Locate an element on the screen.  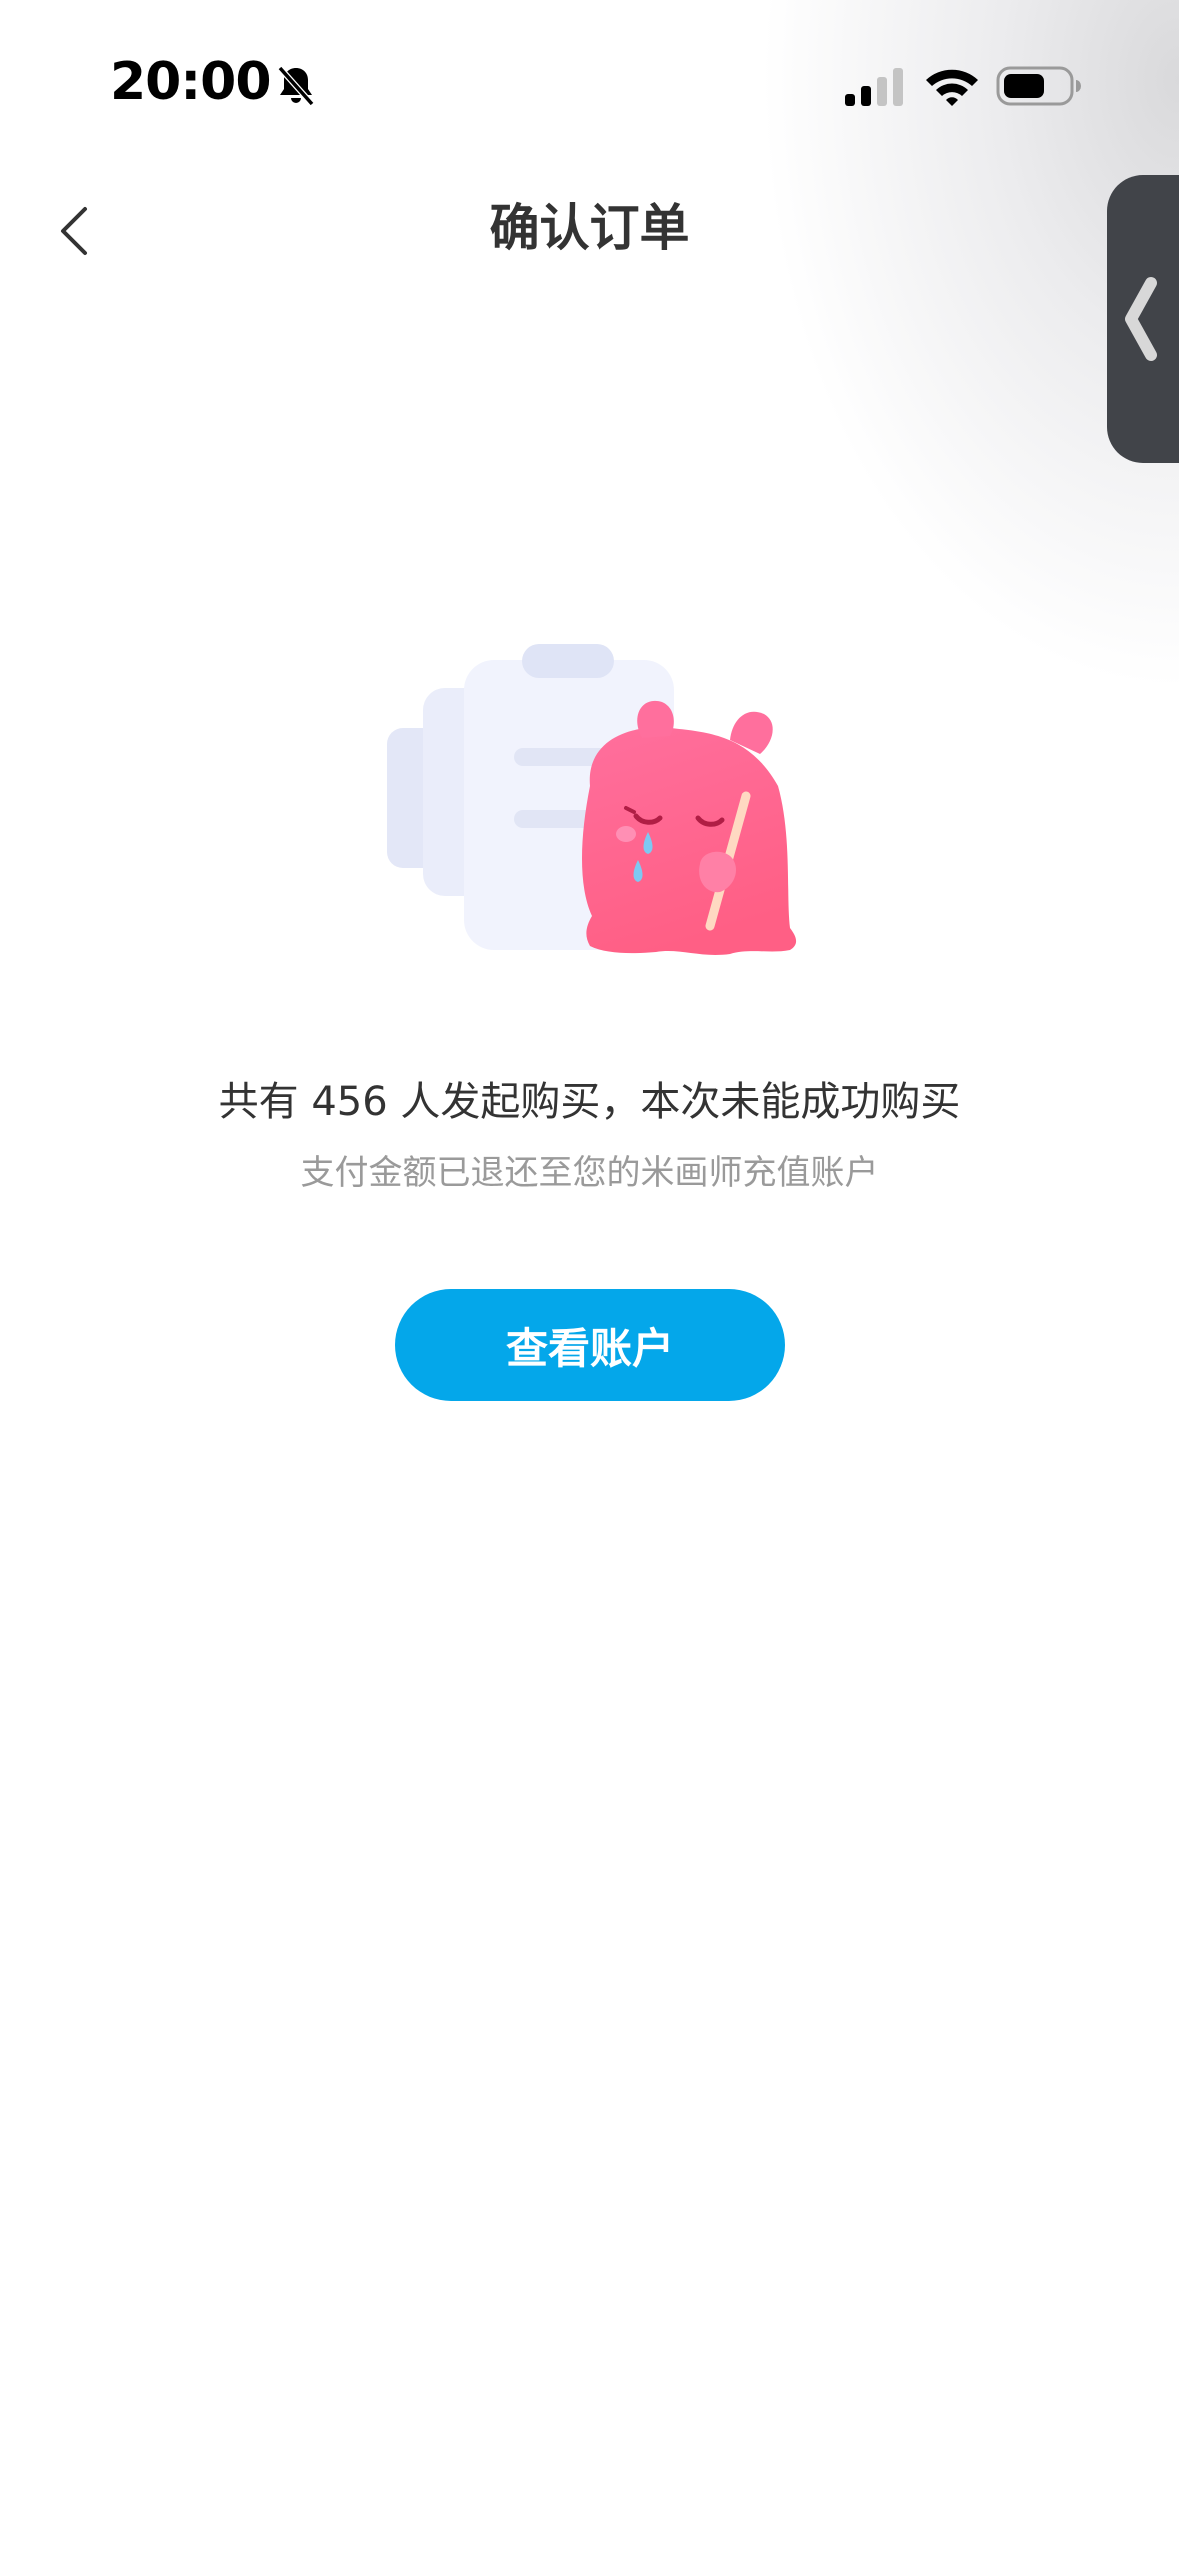
bell-slash-icon is located at coordinates (296, 86).